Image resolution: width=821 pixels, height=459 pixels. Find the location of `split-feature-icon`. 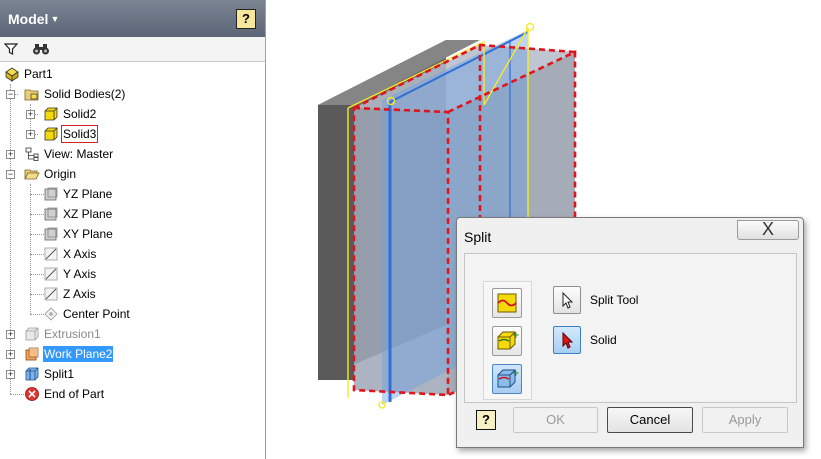

split-feature-icon is located at coordinates (32, 374).